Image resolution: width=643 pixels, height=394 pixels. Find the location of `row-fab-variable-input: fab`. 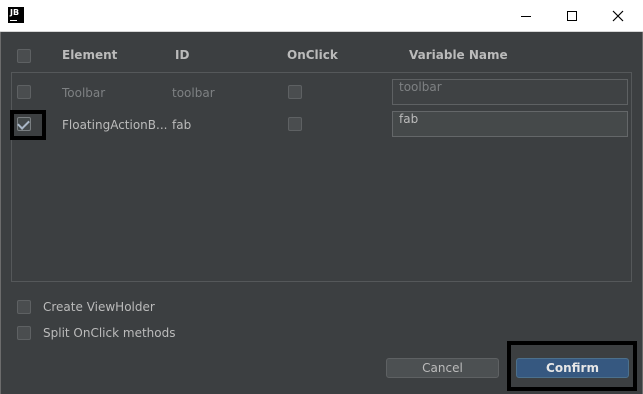

row-fab-variable-input: fab is located at coordinates (510, 124).